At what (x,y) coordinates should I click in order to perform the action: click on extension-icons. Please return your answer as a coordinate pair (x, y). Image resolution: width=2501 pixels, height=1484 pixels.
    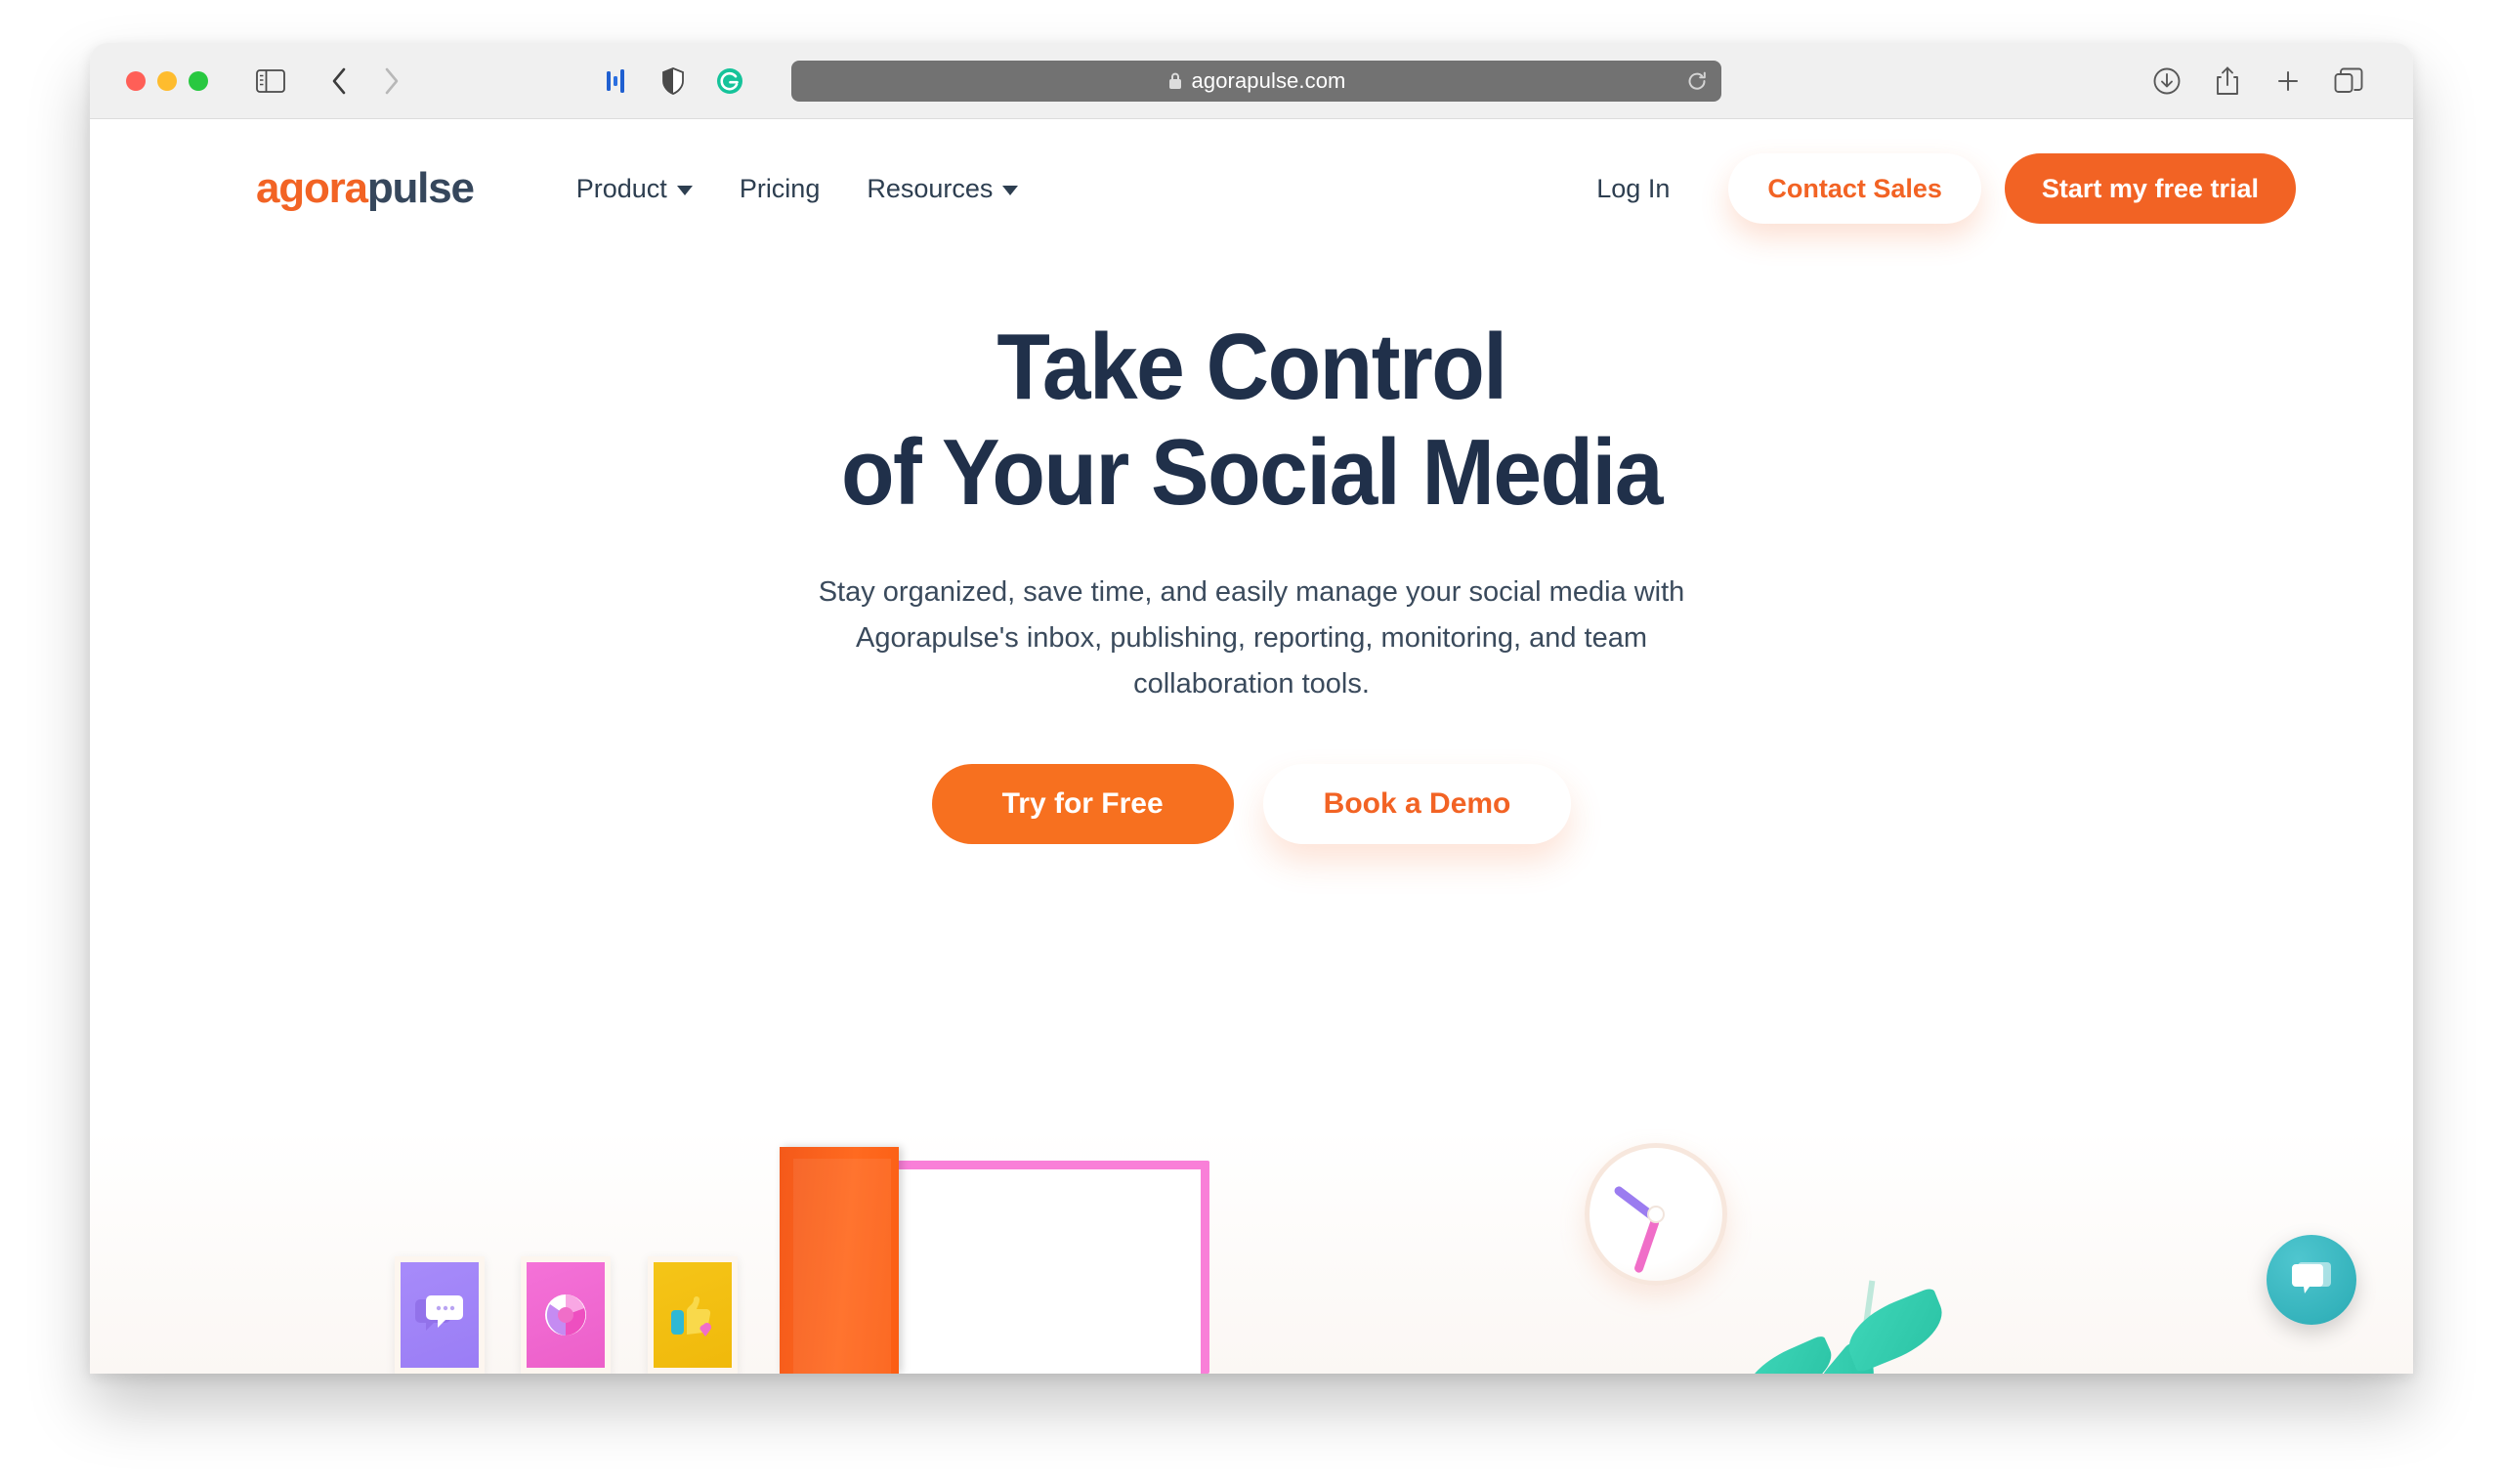
    Looking at the image, I should click on (673, 81).